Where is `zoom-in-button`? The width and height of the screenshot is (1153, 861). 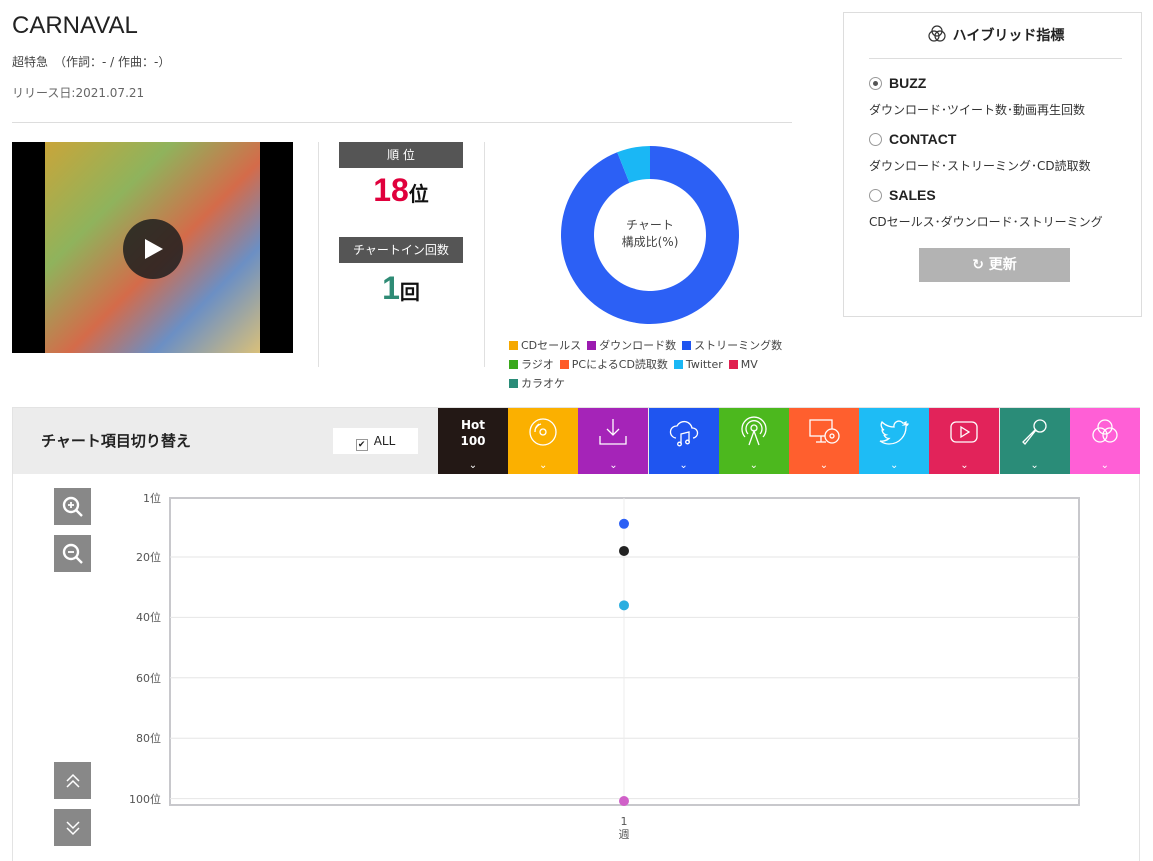
zoom-in-button is located at coordinates (72, 506).